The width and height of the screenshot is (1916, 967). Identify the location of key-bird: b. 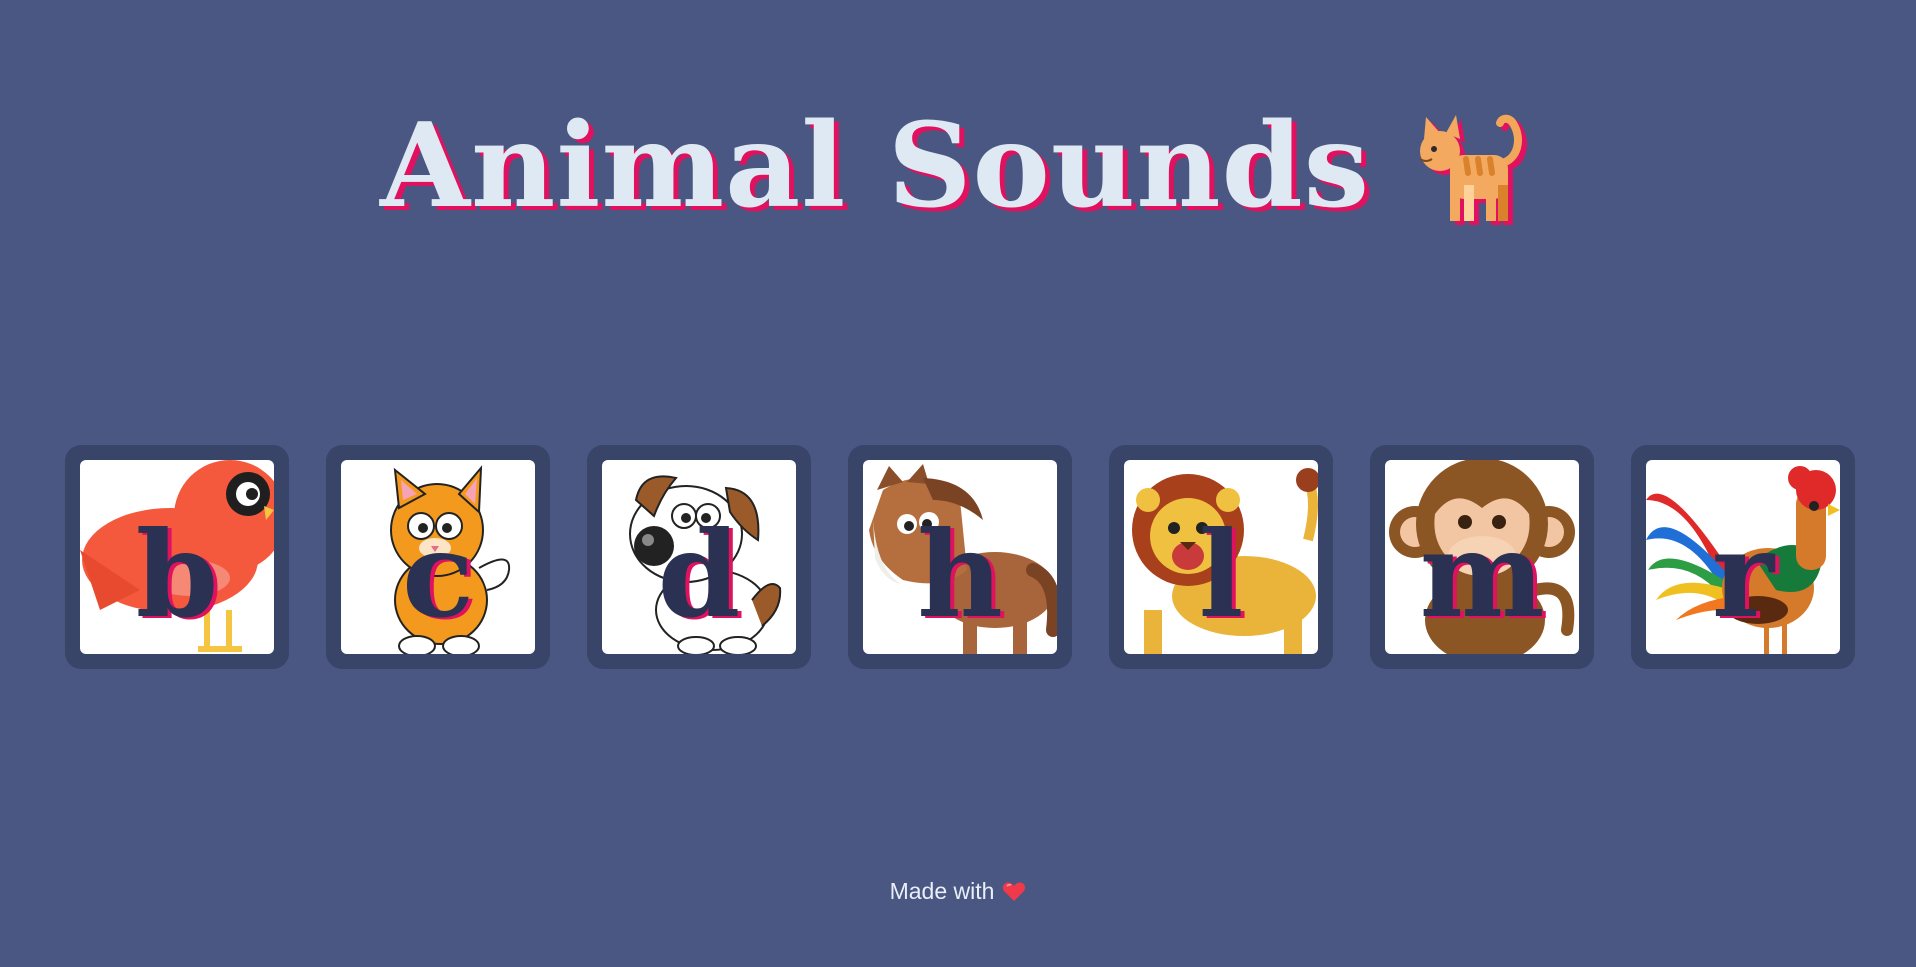
(177, 557).